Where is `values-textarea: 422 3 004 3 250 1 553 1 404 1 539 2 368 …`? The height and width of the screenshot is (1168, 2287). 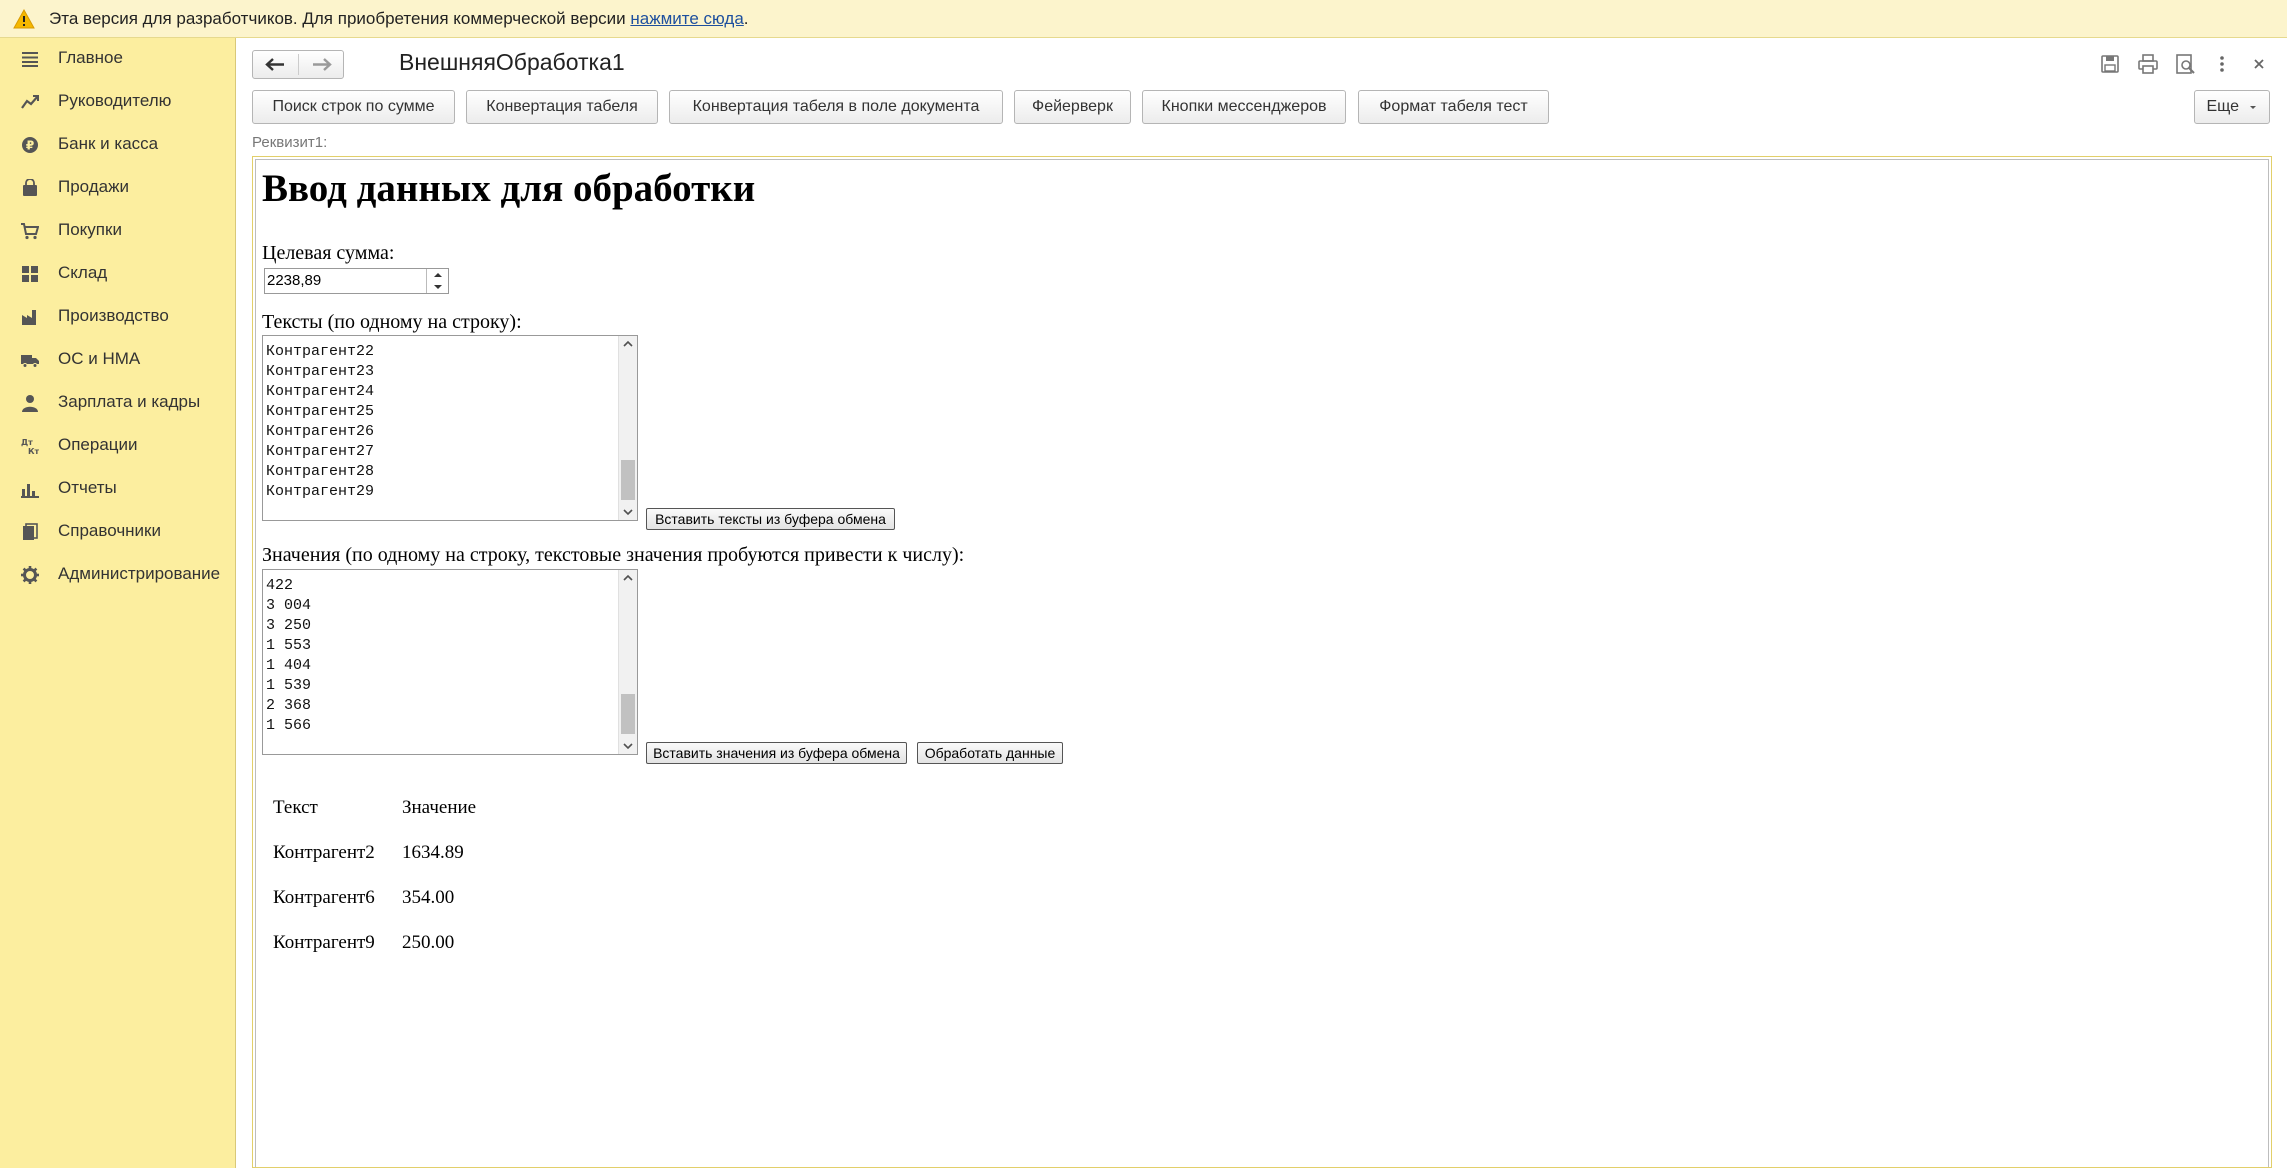
values-textarea: 422 3 004 3 250 1 553 1 404 1 539 2 368 … is located at coordinates (450, 662).